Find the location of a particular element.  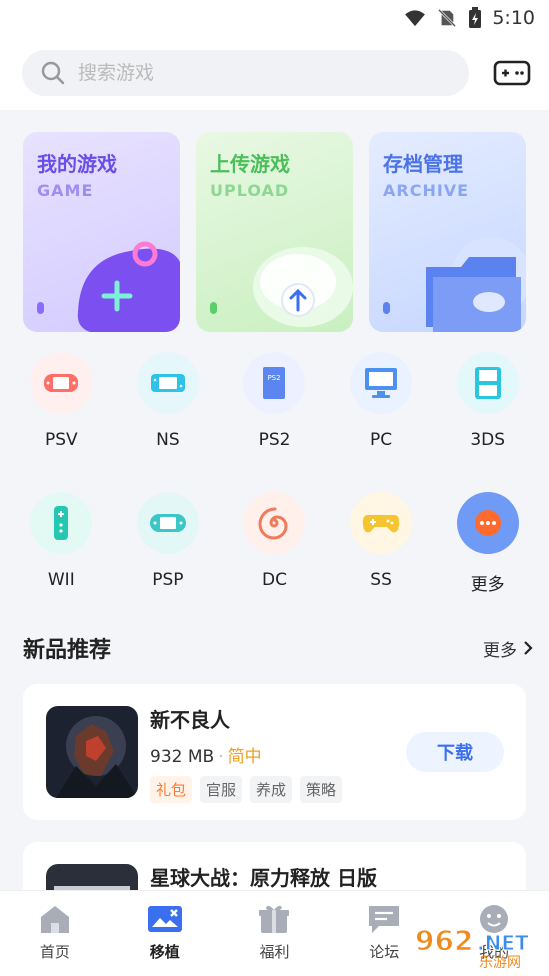

ps2-icon: PS2 is located at coordinates (274, 383).